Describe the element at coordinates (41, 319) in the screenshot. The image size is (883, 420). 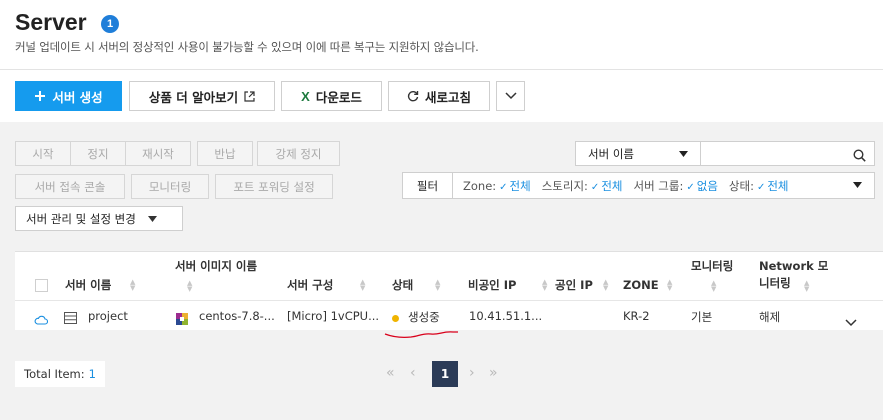
I see `cloud-icon` at that location.